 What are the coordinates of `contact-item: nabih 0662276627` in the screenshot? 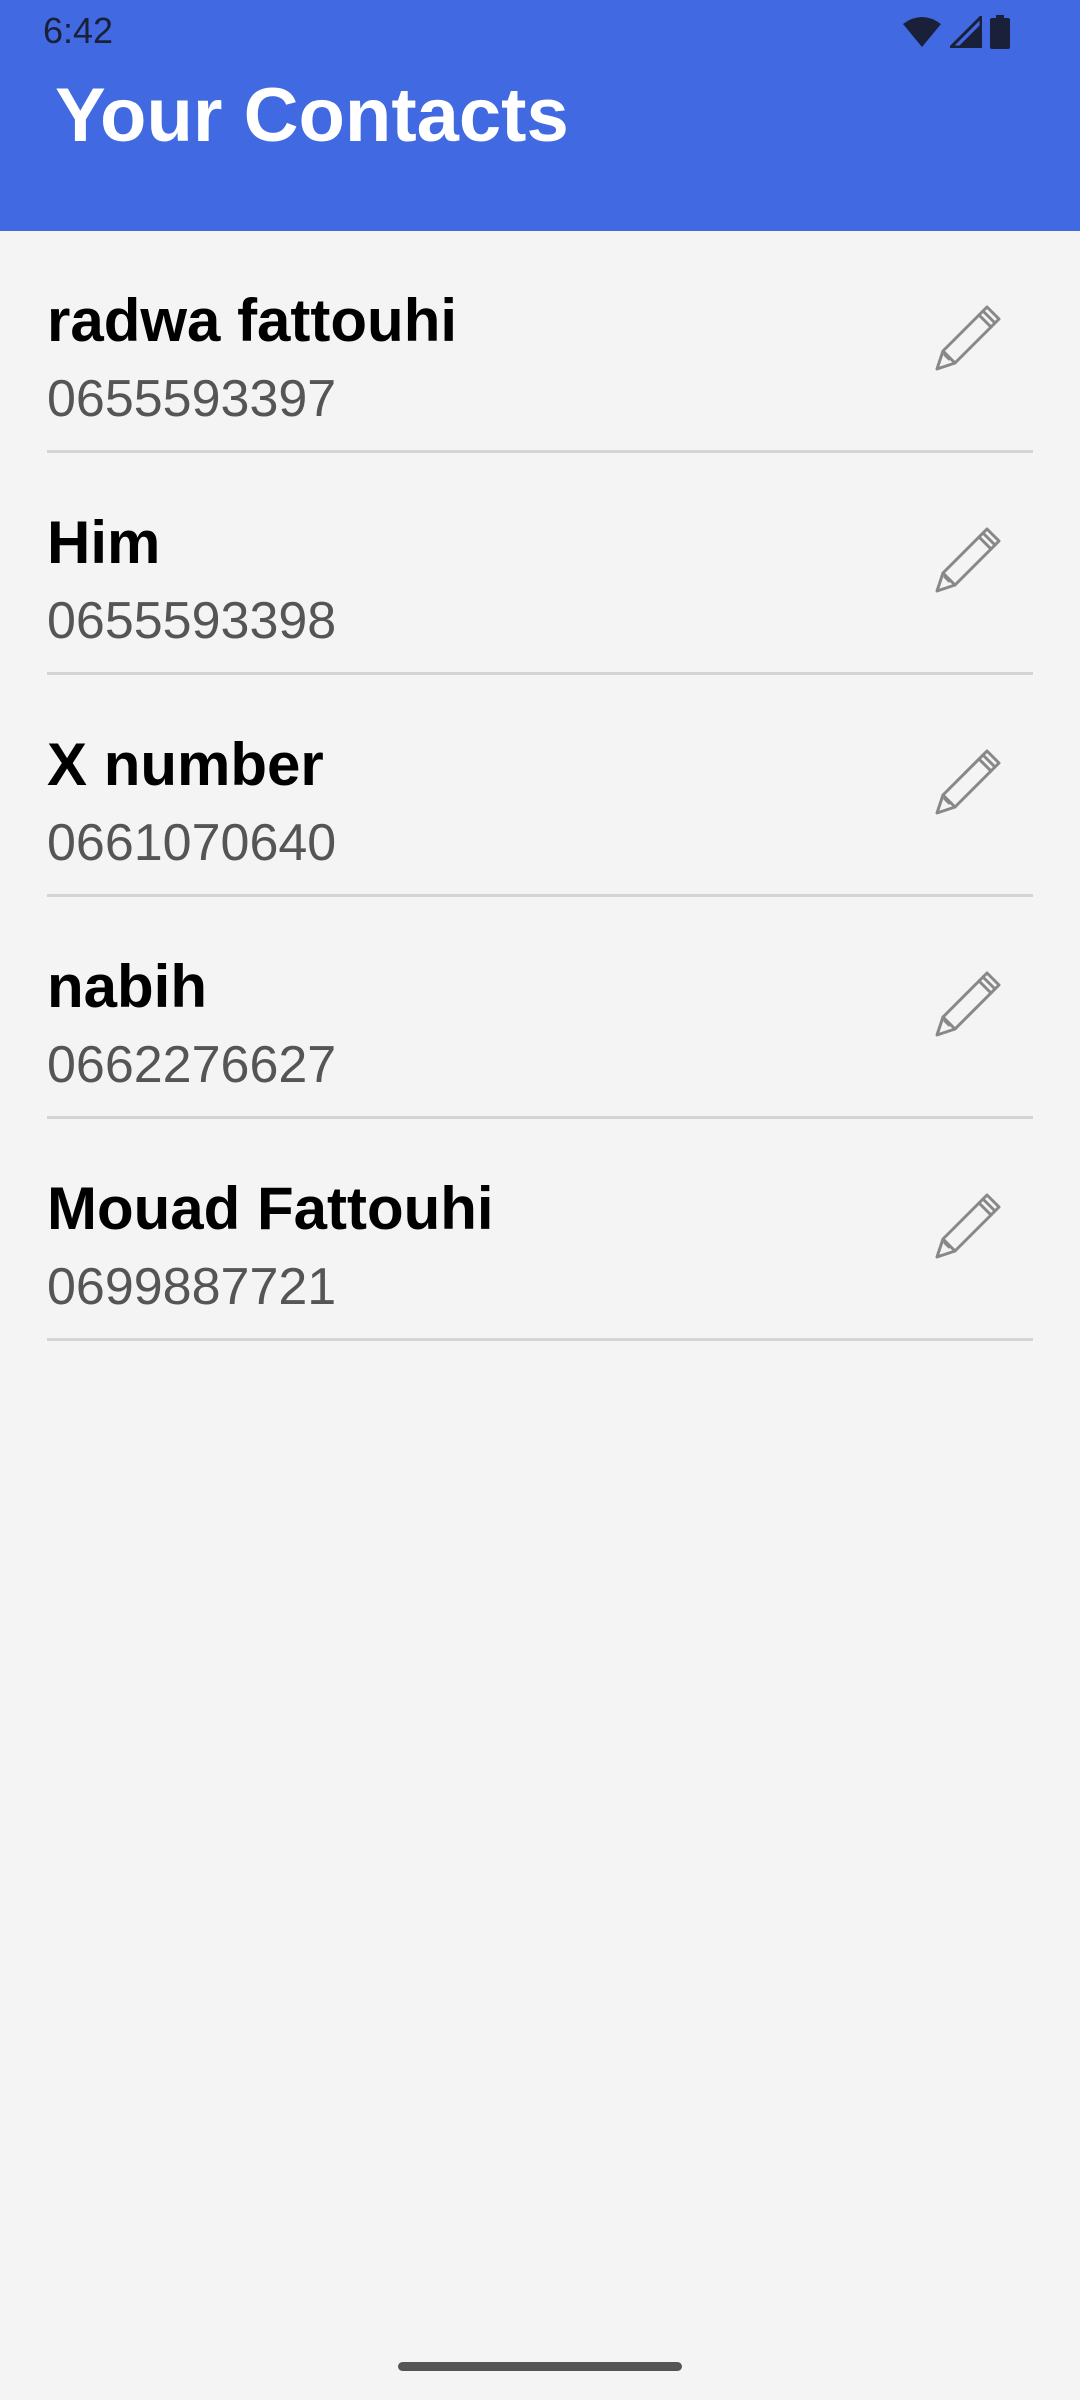 It's located at (540, 1008).